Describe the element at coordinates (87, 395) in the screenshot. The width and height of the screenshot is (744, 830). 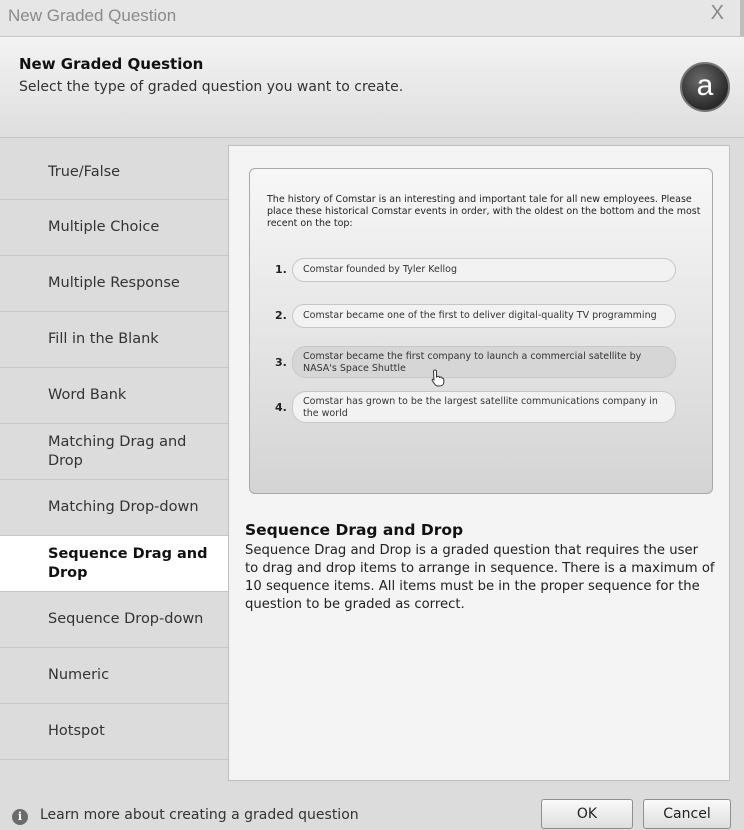
I see `question-type-label: Word Bank` at that location.